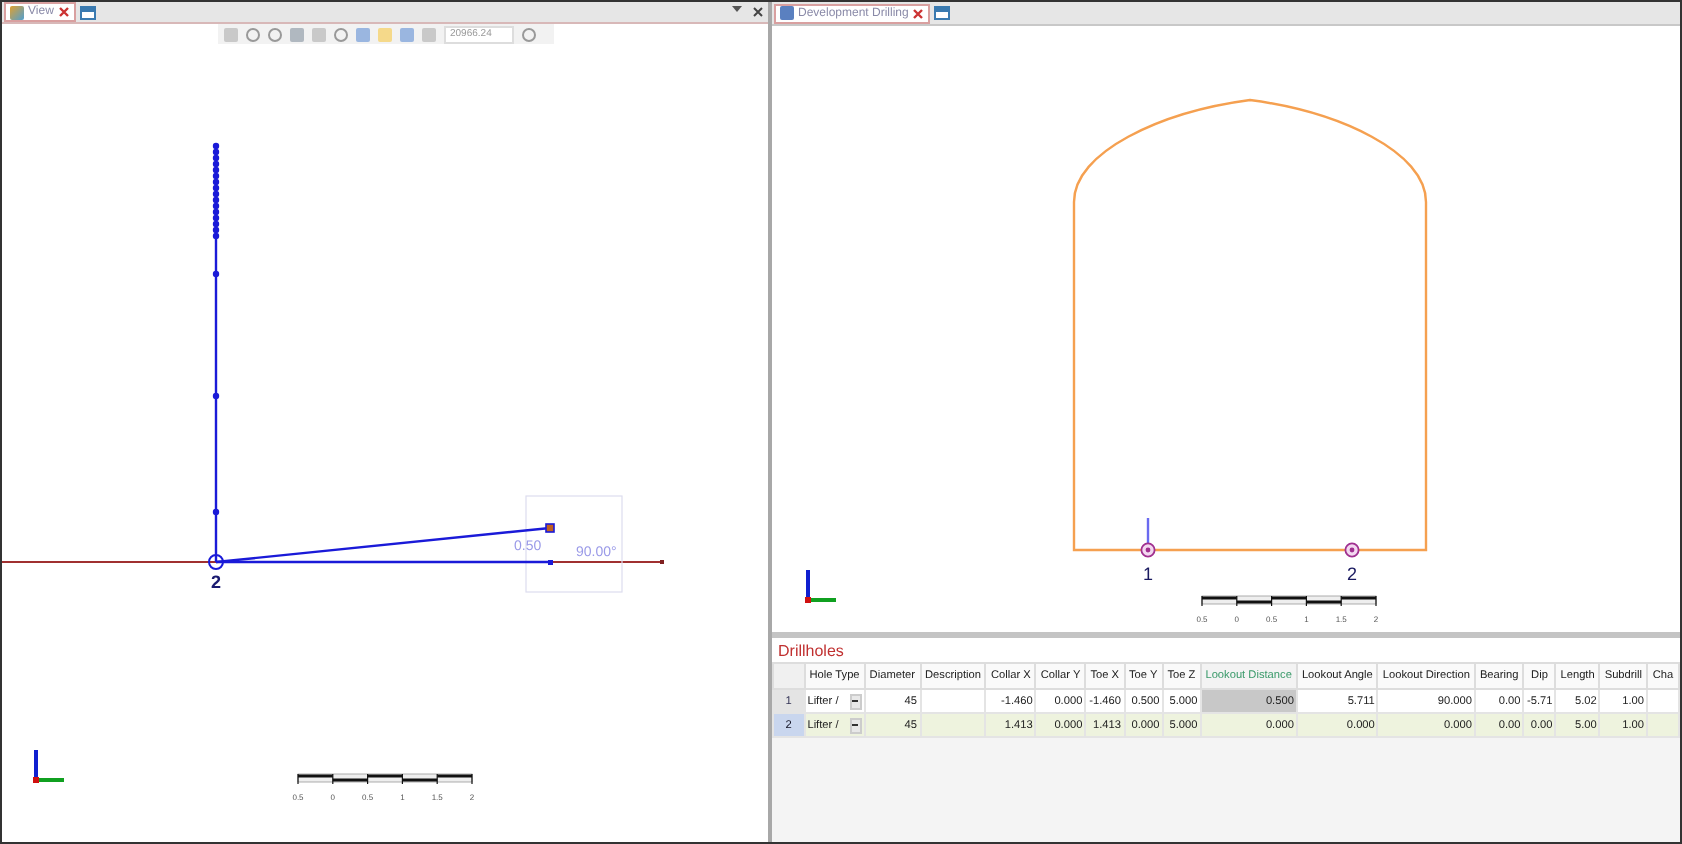 The width and height of the screenshot is (1682, 844). Describe the element at coordinates (789, 676) in the screenshot. I see `header-cell` at that location.